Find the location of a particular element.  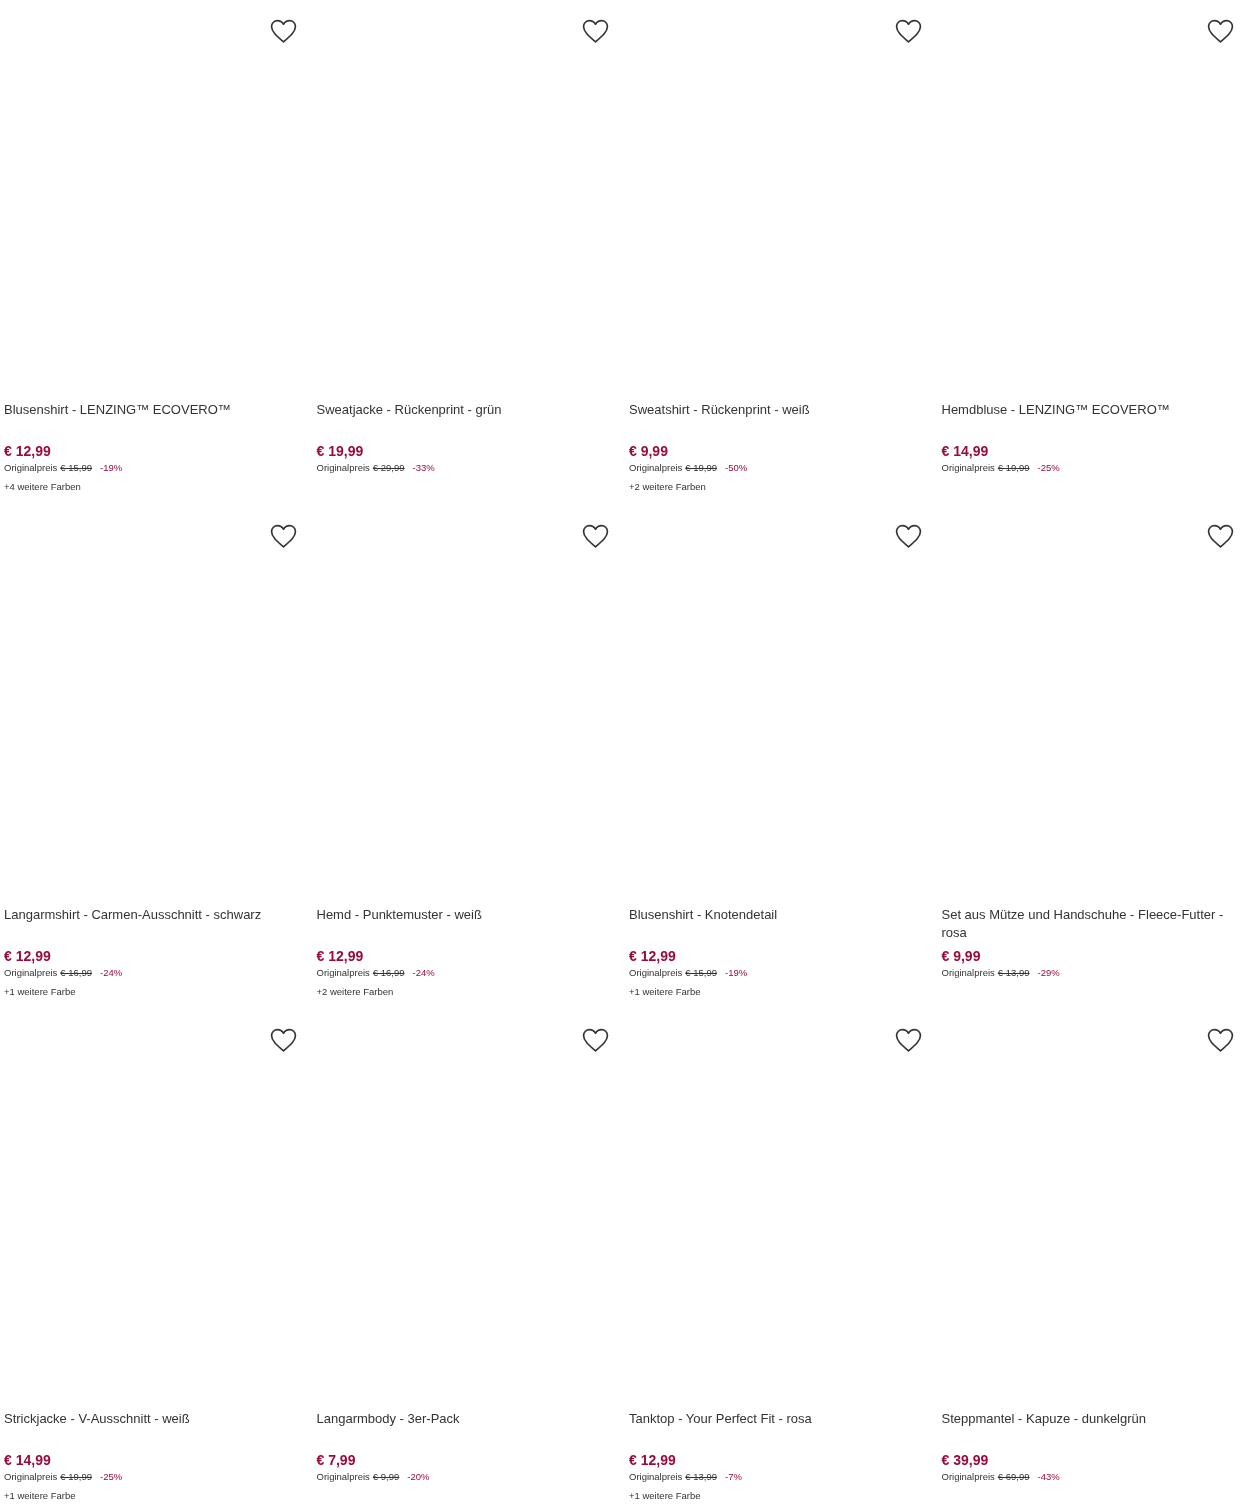

product-title: Set aus Mütze und Handschuhe - Fleece-Futter - rosa is located at coordinates (1089, 923).